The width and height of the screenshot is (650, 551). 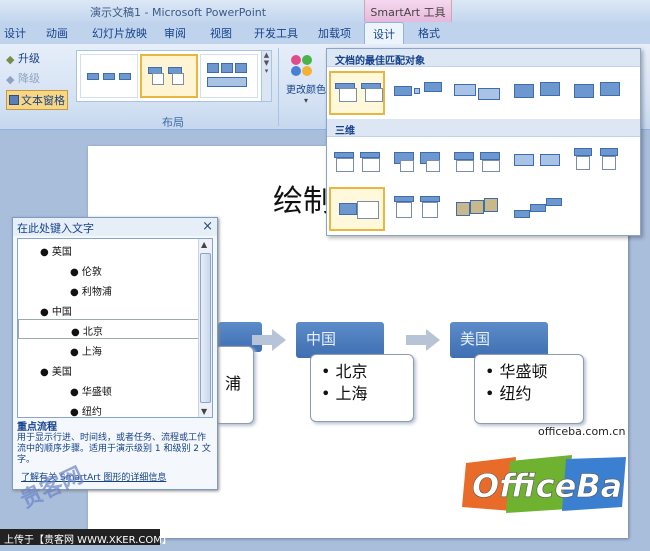 I want to click on list-item-selected: ● 北京, so click(x=109, y=329).